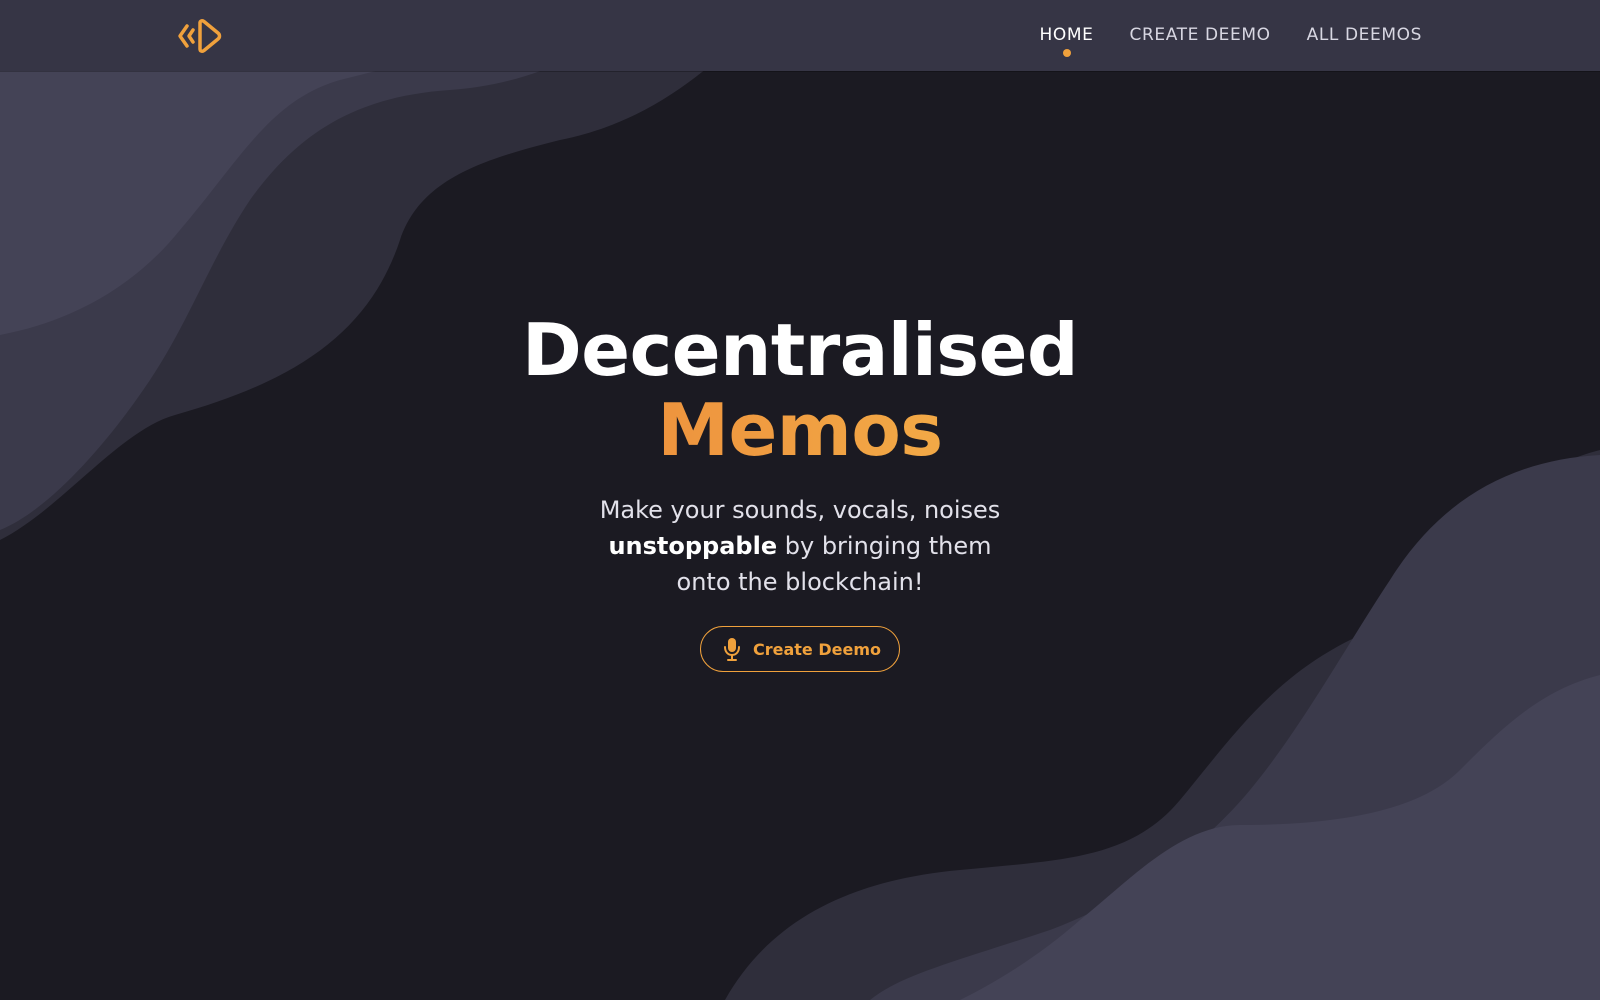 This screenshot has height=1000, width=1600. I want to click on nav-all-deemos-link: ALL DEEMOS, so click(1364, 35).